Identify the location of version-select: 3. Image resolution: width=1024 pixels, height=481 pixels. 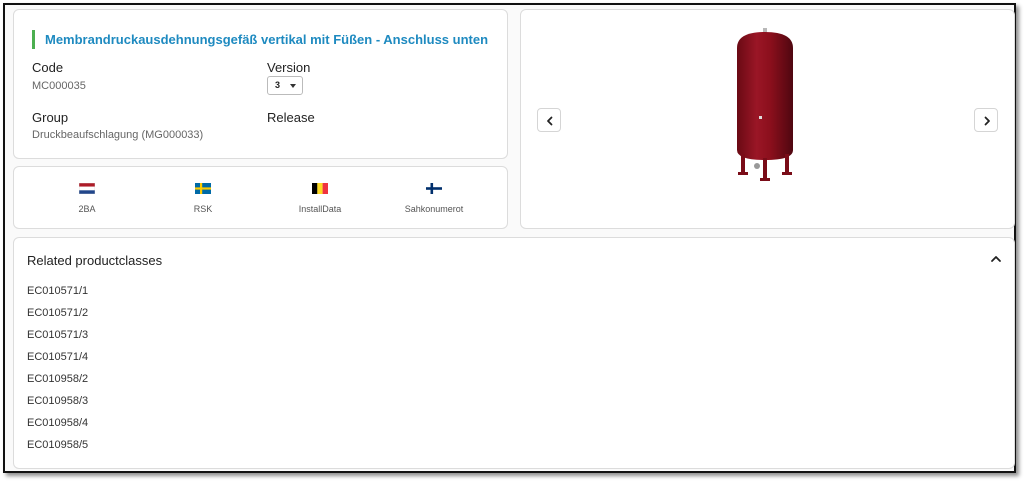
(285, 85).